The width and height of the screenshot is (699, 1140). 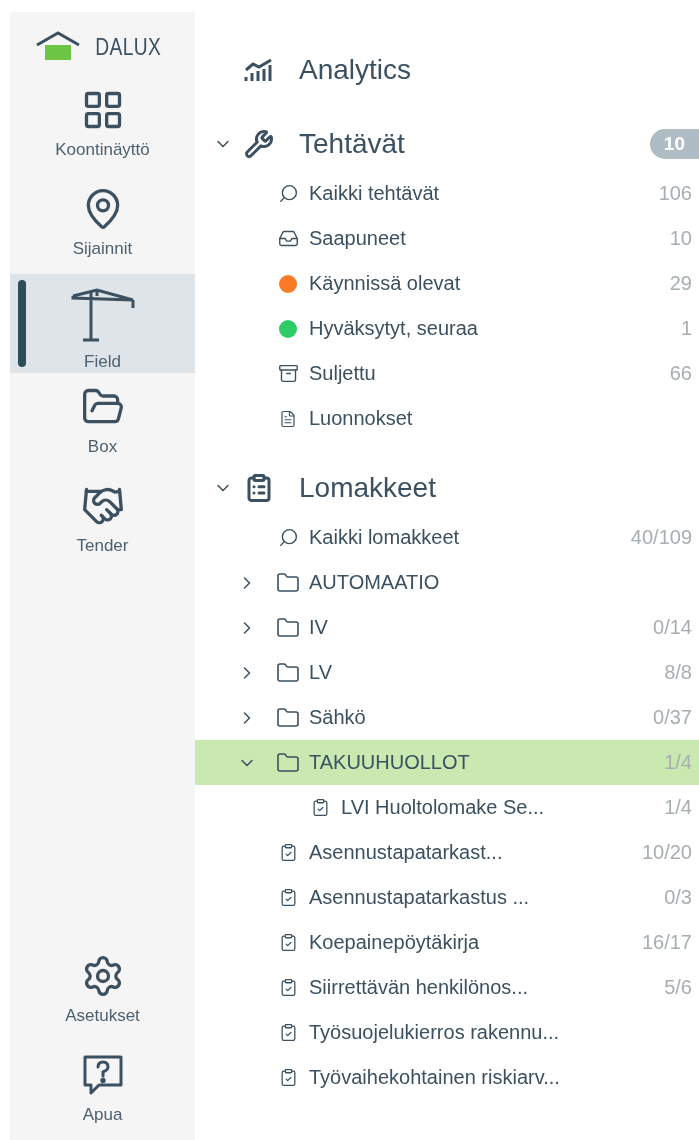 I want to click on item-label: Kaikki tehtävät, so click(x=375, y=193).